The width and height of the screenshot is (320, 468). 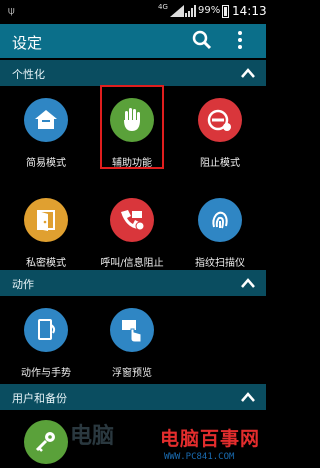 I want to click on network-indicator: 4G, so click(x=163, y=7).